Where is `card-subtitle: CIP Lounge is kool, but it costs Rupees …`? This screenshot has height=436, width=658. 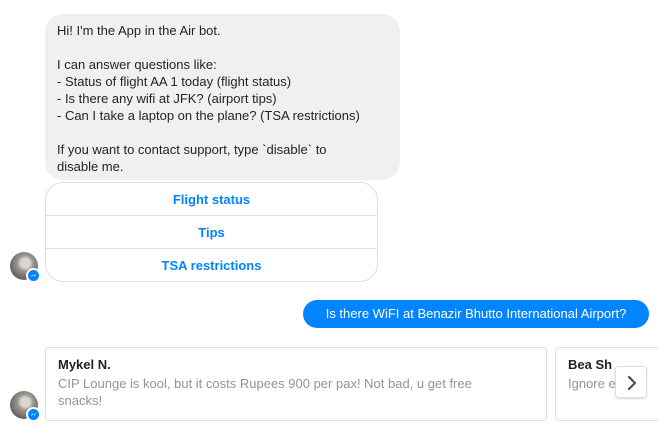 card-subtitle: CIP Lounge is kool, but it costs Rupees … is located at coordinates (265, 383).